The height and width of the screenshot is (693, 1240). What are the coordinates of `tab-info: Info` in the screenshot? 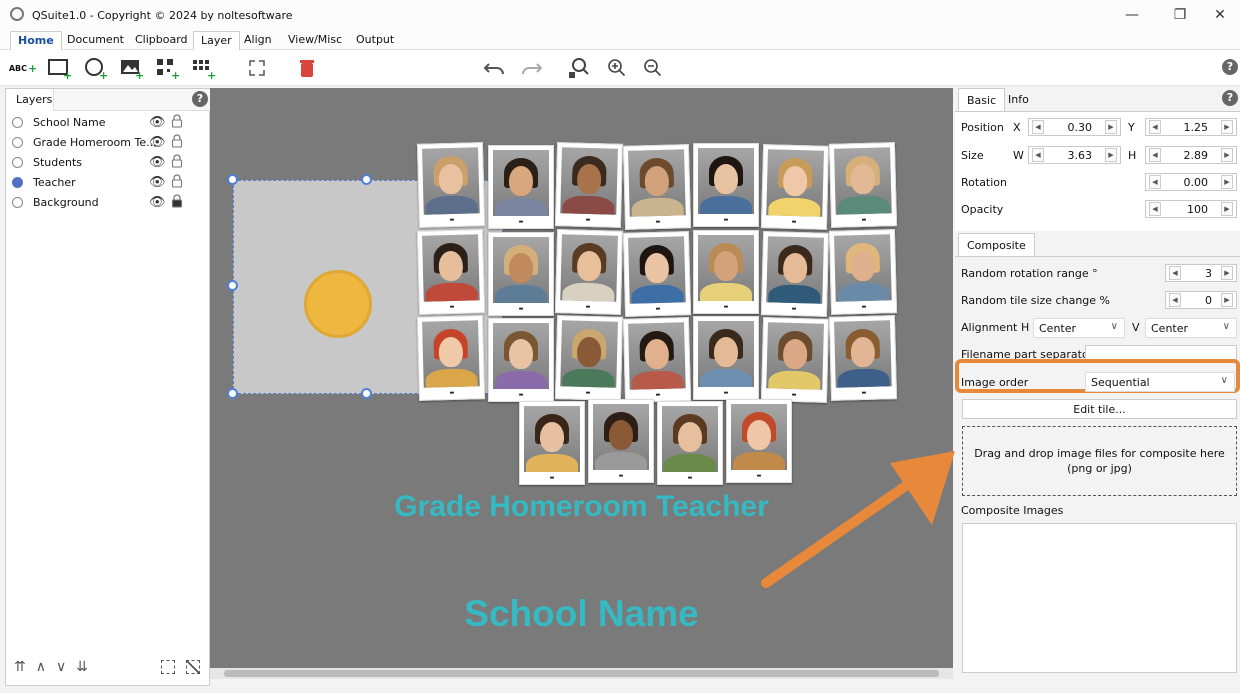 It's located at (1018, 100).